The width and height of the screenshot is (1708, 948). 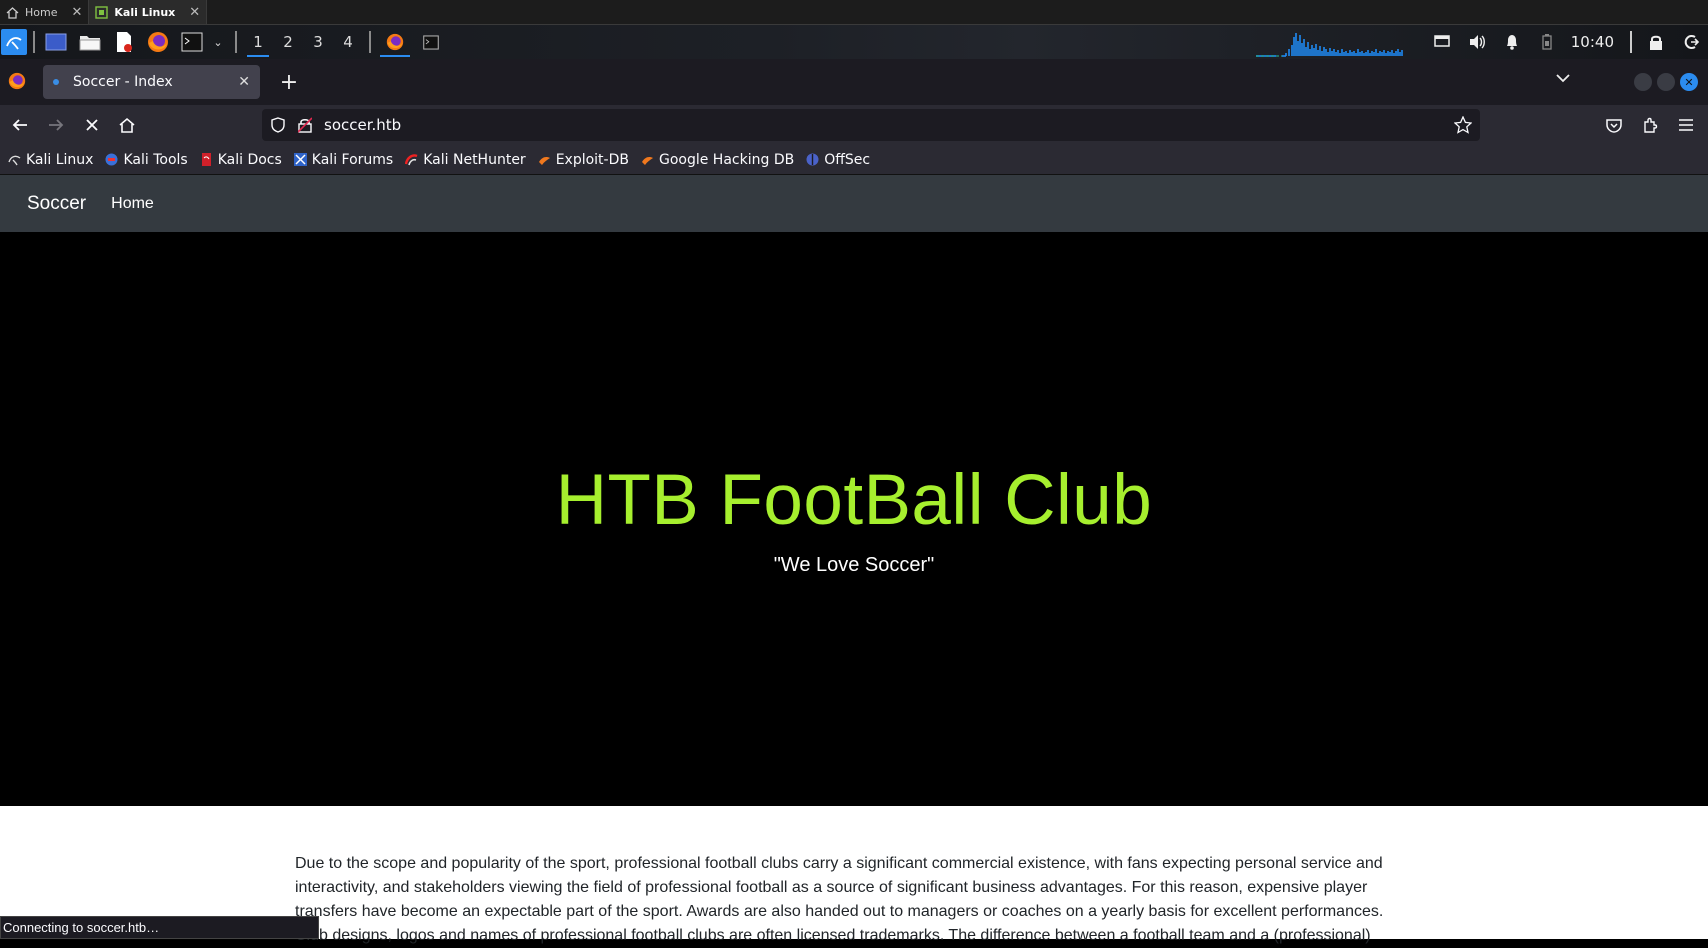 I want to click on navigation-toolbar: soccer.htb, so click(x=854, y=125).